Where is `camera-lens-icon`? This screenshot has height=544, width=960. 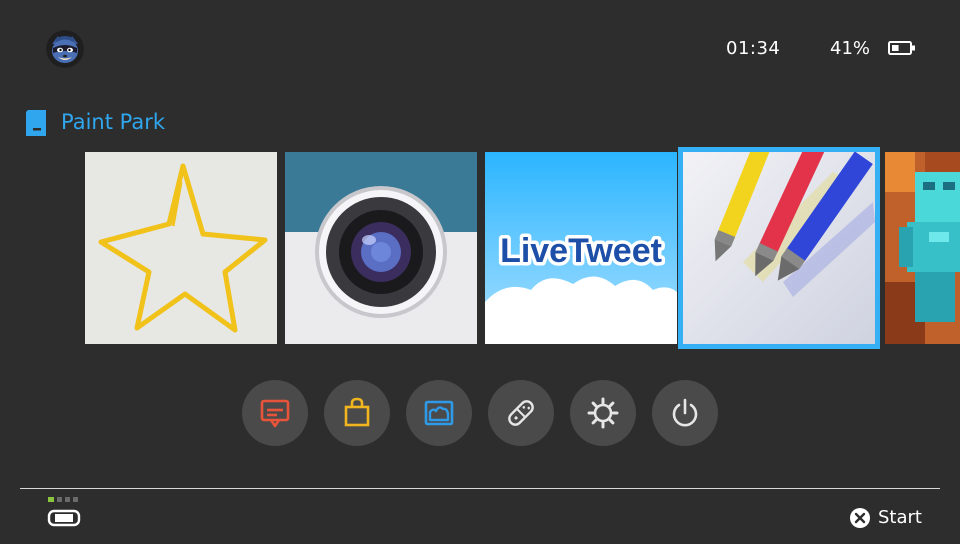 camera-lens-icon is located at coordinates (381, 248).